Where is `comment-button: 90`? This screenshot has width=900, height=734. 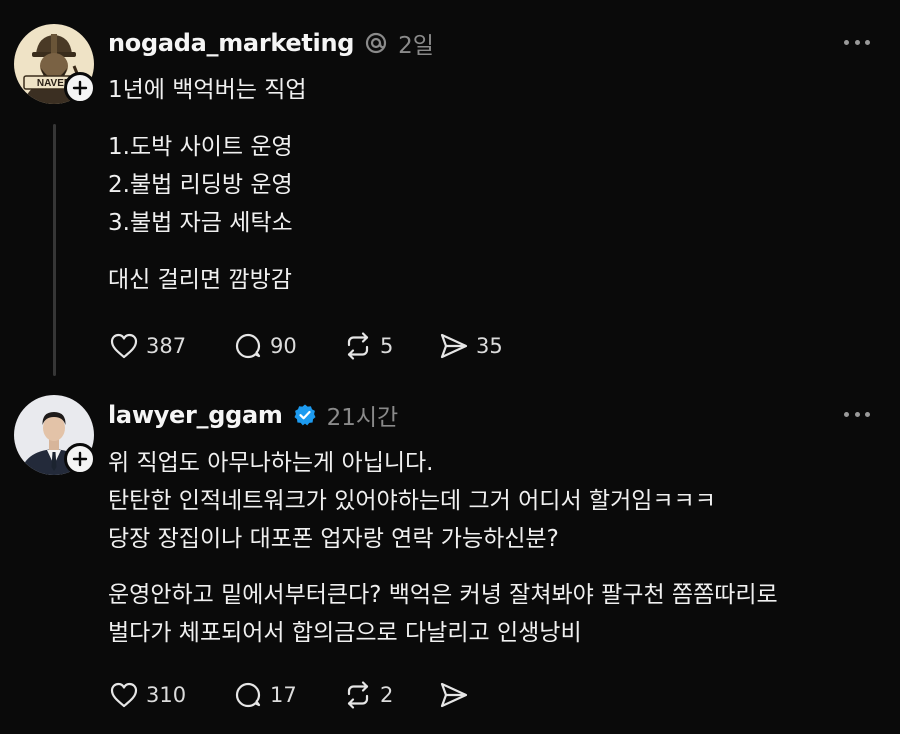 comment-button: 90 is located at coordinates (287, 346).